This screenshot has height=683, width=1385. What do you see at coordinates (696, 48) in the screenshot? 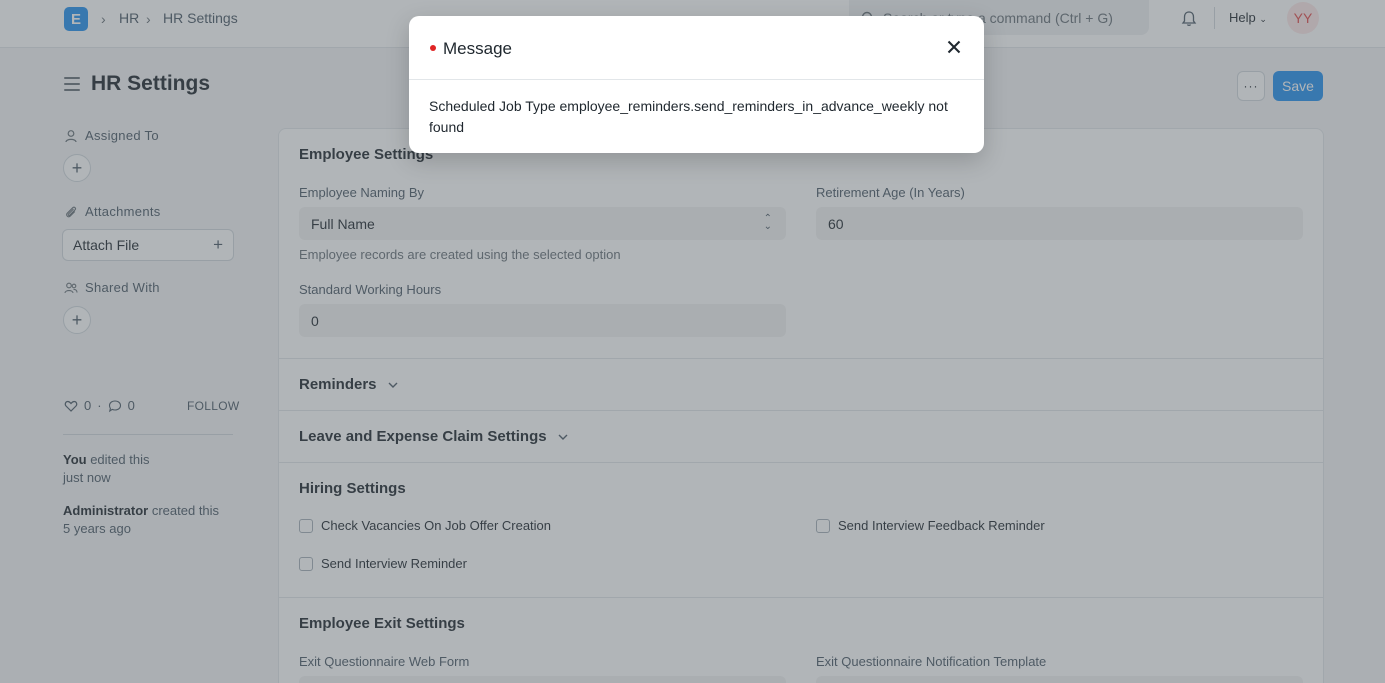
I see `dialog-header: Message` at bounding box center [696, 48].